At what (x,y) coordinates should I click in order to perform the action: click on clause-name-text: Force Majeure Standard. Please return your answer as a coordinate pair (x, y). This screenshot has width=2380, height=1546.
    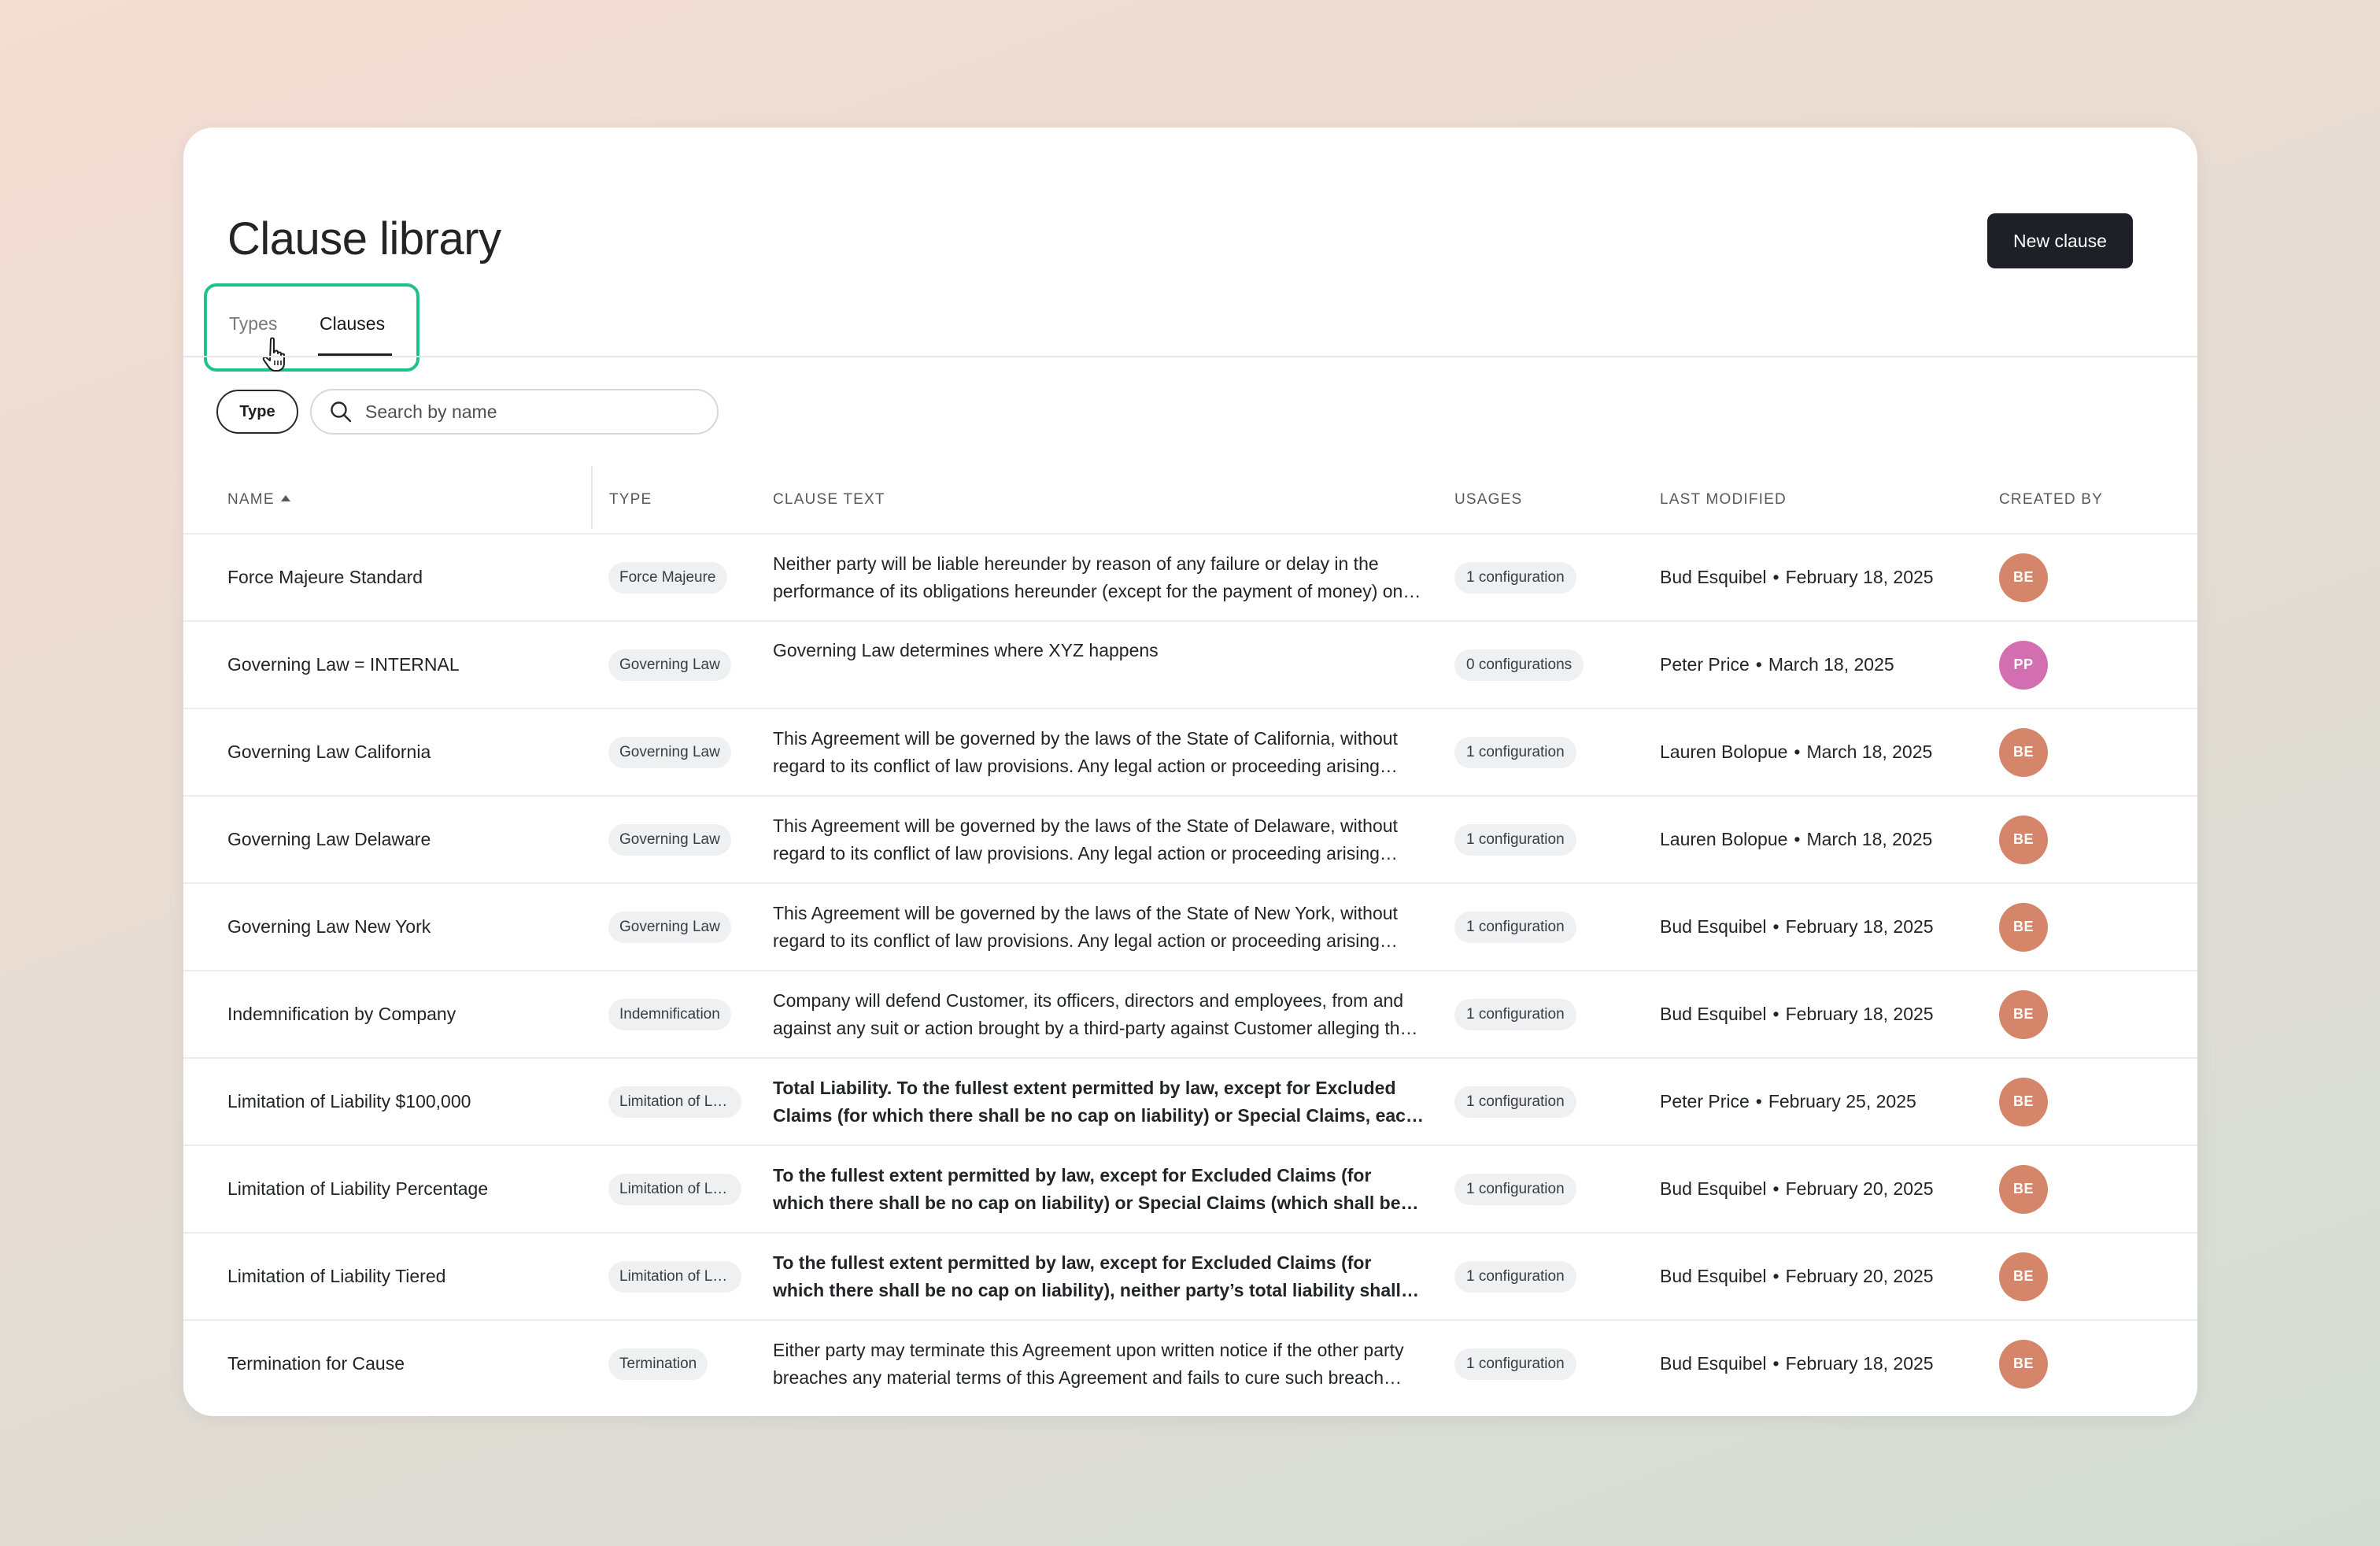
    Looking at the image, I should click on (325, 577).